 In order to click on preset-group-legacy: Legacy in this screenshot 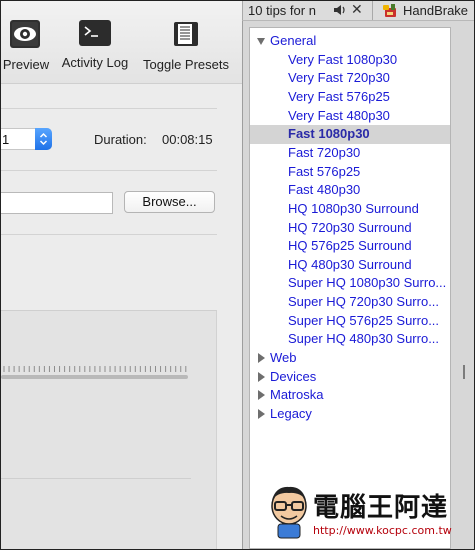, I will do `click(350, 414)`.